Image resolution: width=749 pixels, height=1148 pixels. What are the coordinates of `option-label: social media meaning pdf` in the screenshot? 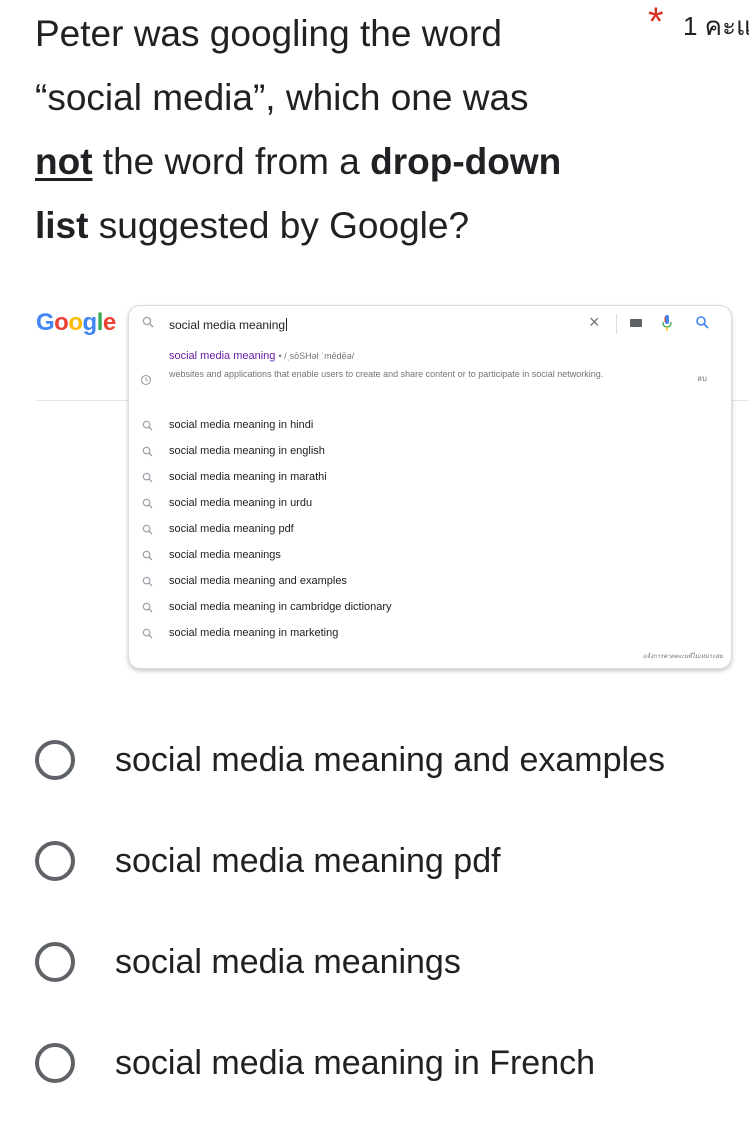 It's located at (308, 861).